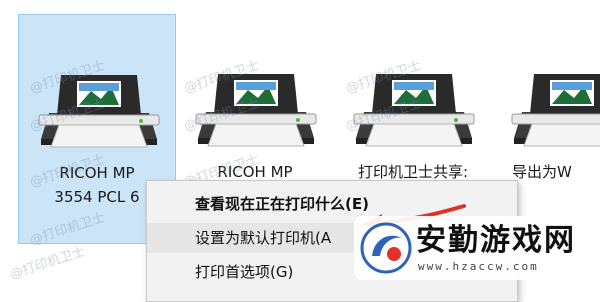 The width and height of the screenshot is (600, 302). What do you see at coordinates (478, 266) in the screenshot?
I see `site-badge-url: www.hzaccw.com` at bounding box center [478, 266].